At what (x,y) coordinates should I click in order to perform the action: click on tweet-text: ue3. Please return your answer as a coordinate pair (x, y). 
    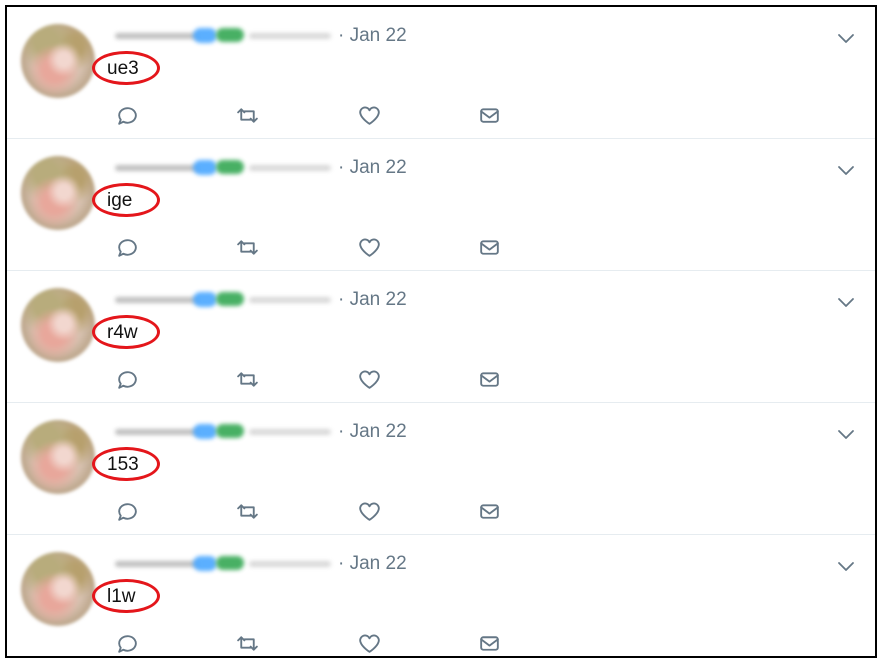
    Looking at the image, I should click on (123, 68).